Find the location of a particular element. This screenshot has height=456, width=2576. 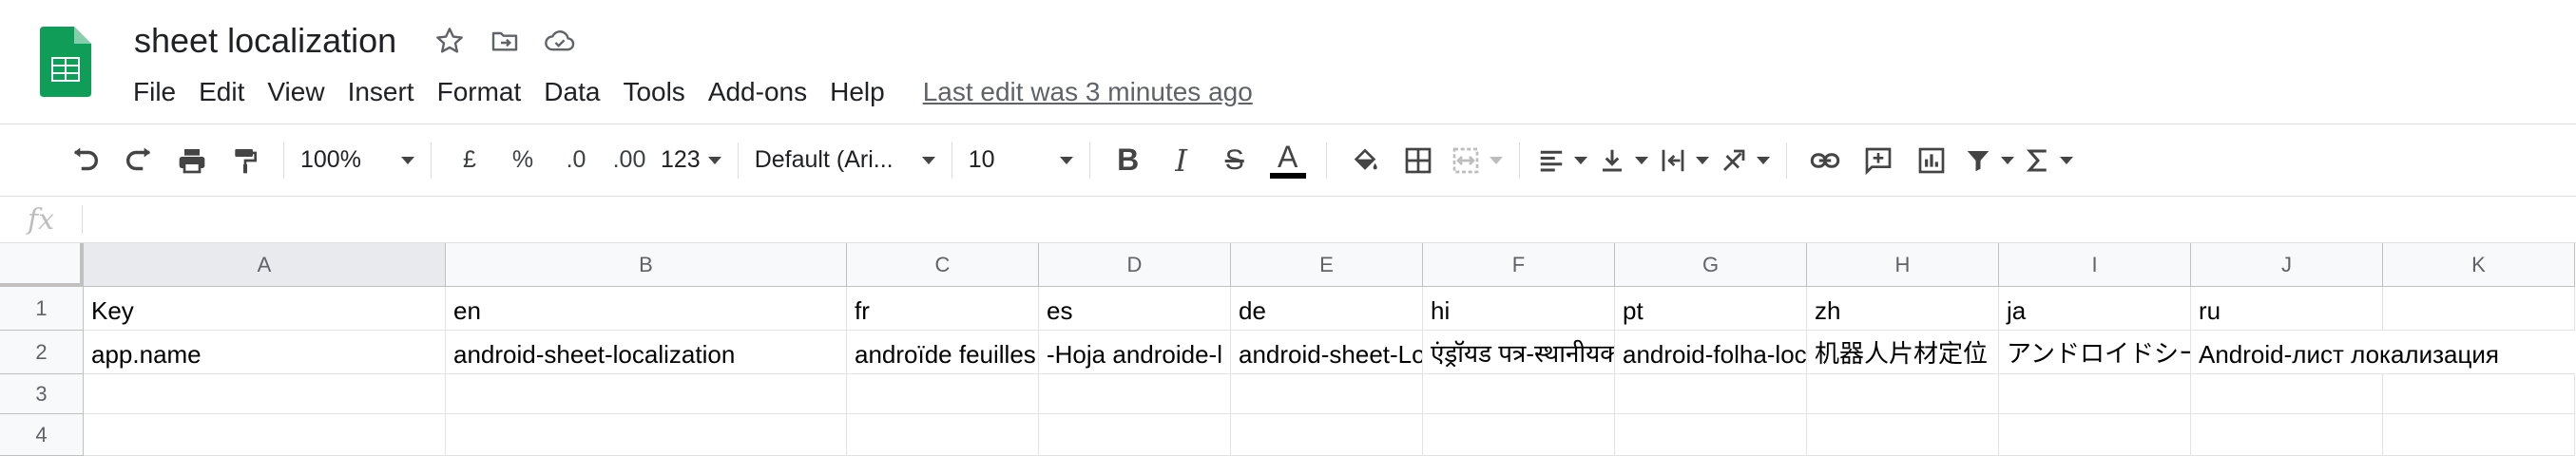

cell-b3 is located at coordinates (646, 394).